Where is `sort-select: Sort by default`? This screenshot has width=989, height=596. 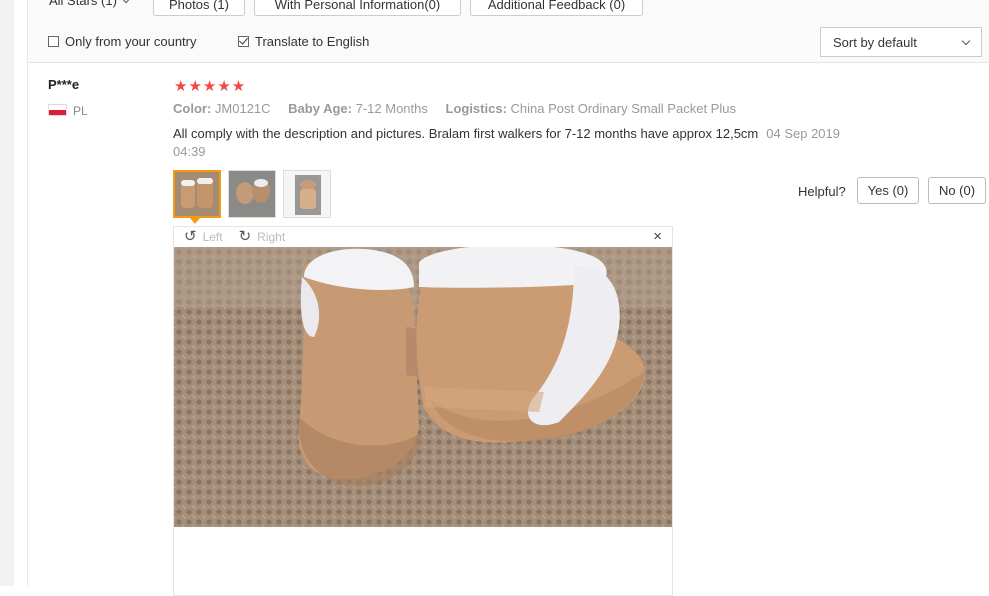 sort-select: Sort by default is located at coordinates (901, 42).